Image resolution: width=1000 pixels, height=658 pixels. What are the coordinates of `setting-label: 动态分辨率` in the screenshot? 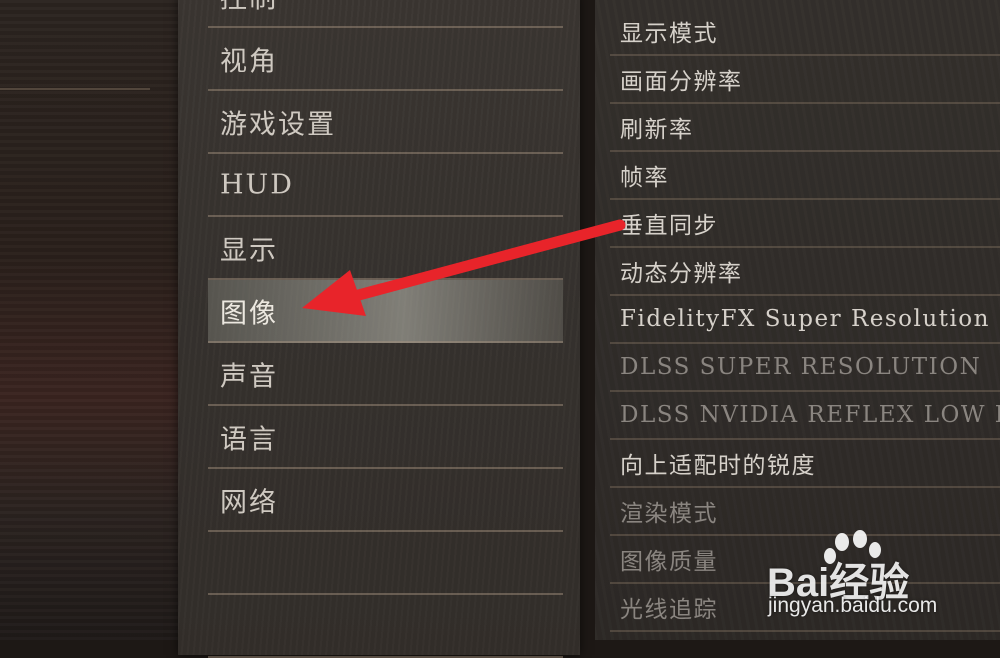 It's located at (681, 274).